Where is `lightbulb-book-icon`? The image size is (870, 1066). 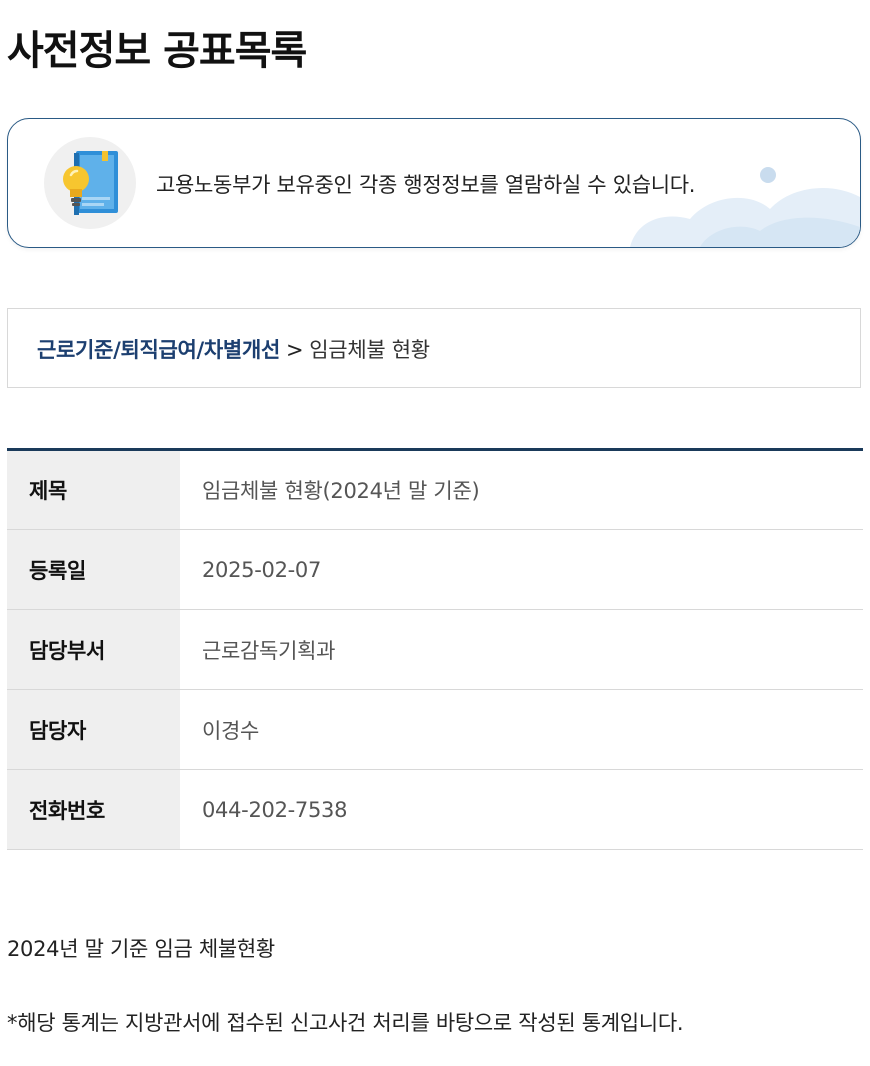
lightbulb-book-icon is located at coordinates (90, 183).